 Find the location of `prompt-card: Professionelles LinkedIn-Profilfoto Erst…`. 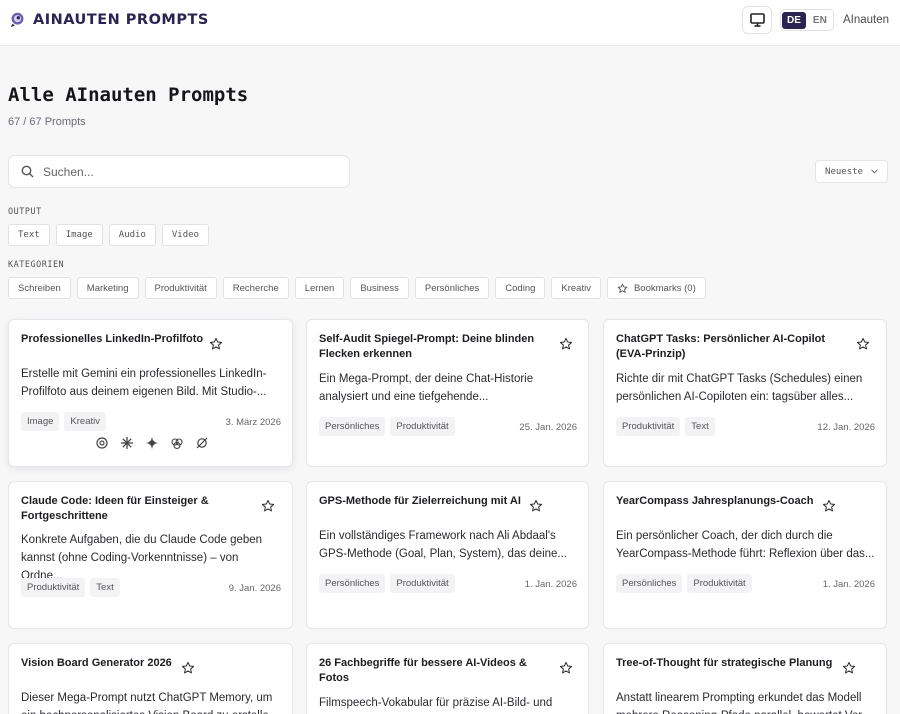

prompt-card: Professionelles LinkedIn-Profilfoto Erst… is located at coordinates (150, 393).